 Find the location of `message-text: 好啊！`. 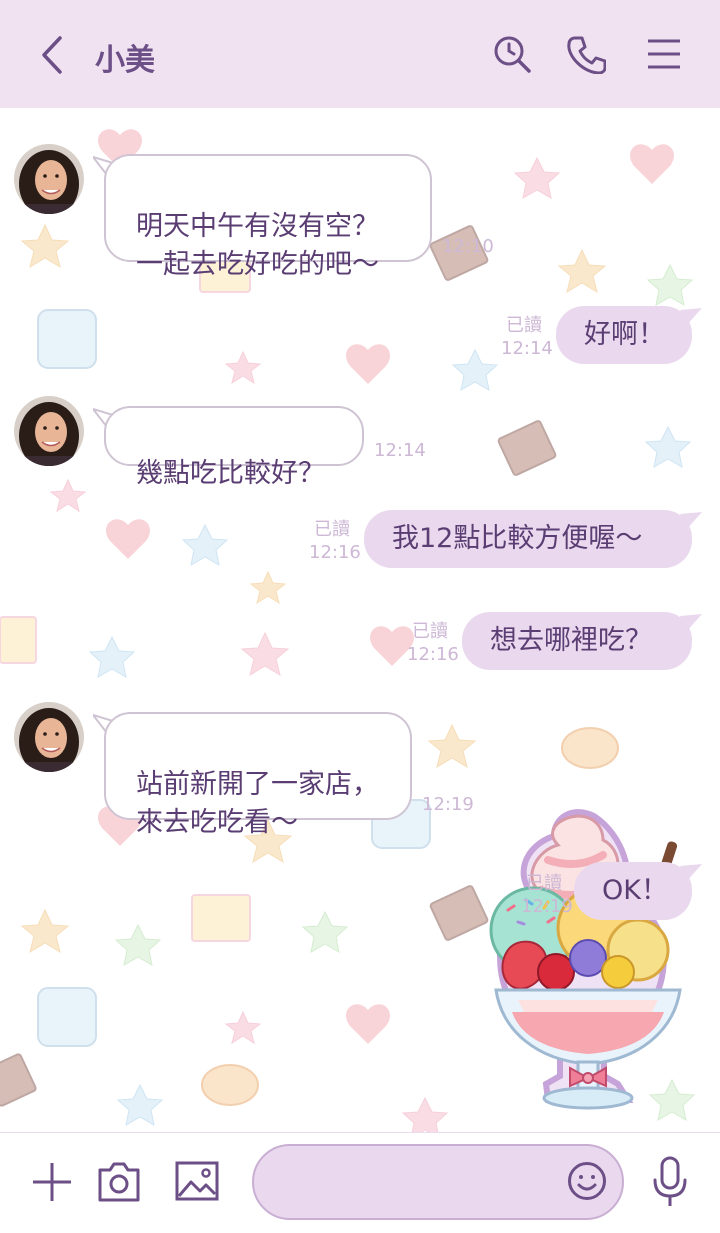

message-text: 好啊！ is located at coordinates (624, 334).